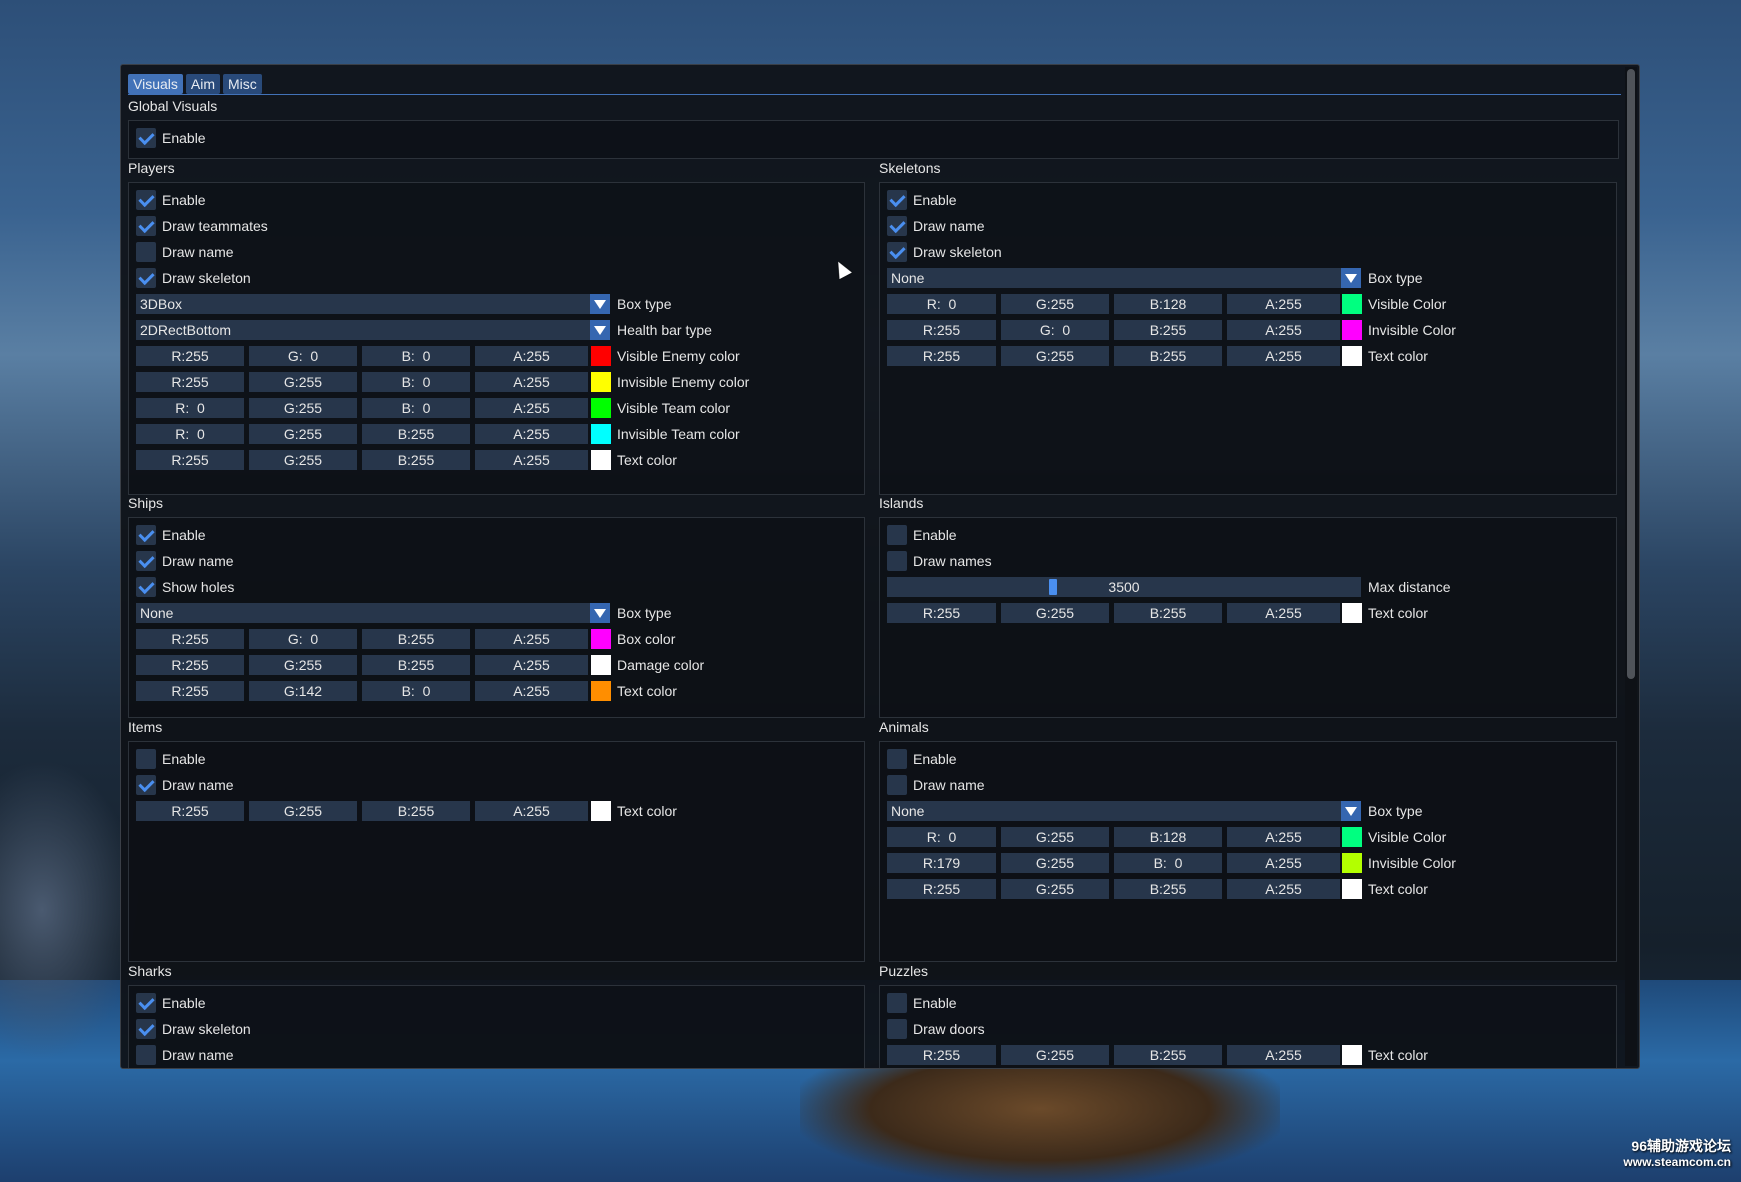 This screenshot has width=1741, height=1182. What do you see at coordinates (303, 811) in the screenshot?
I see `items-text-color-g-input: G:255` at bounding box center [303, 811].